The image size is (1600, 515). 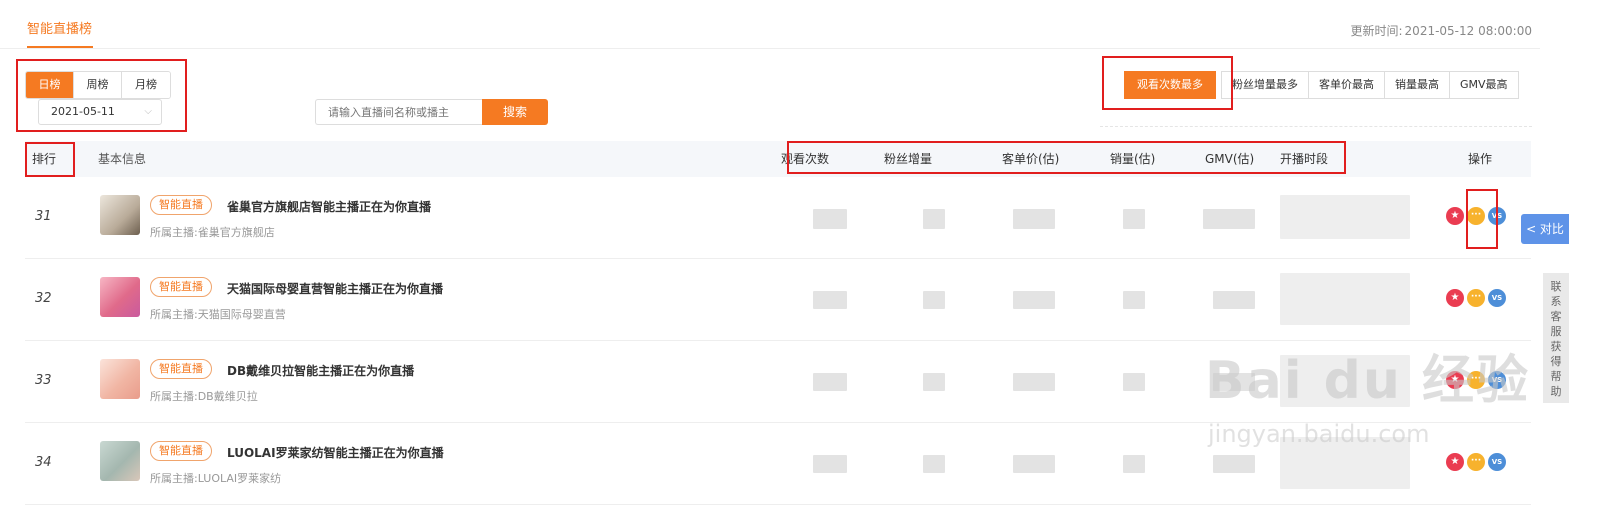 I want to click on col-unit-price: 客单价(估), so click(x=1030, y=159).